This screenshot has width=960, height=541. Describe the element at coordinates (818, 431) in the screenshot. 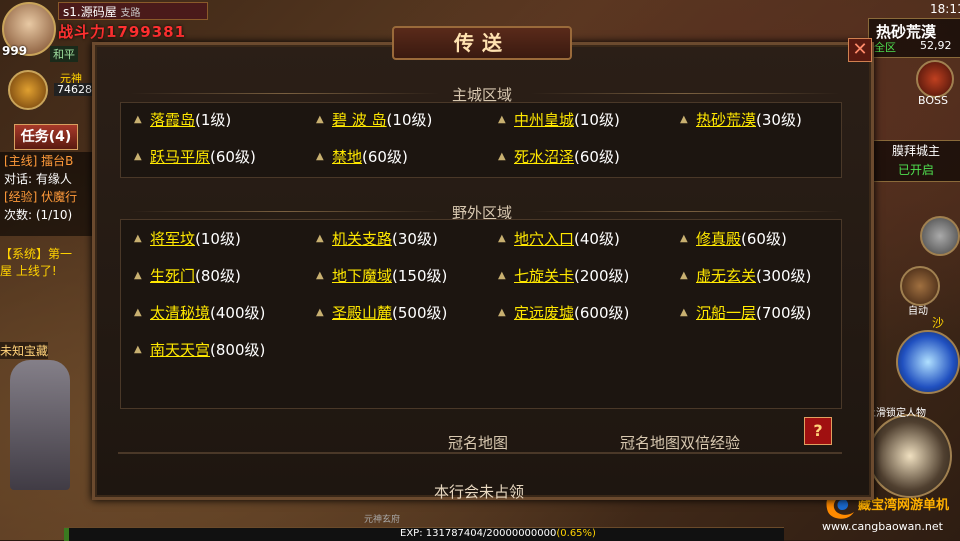

I see `help-button: ?` at that location.